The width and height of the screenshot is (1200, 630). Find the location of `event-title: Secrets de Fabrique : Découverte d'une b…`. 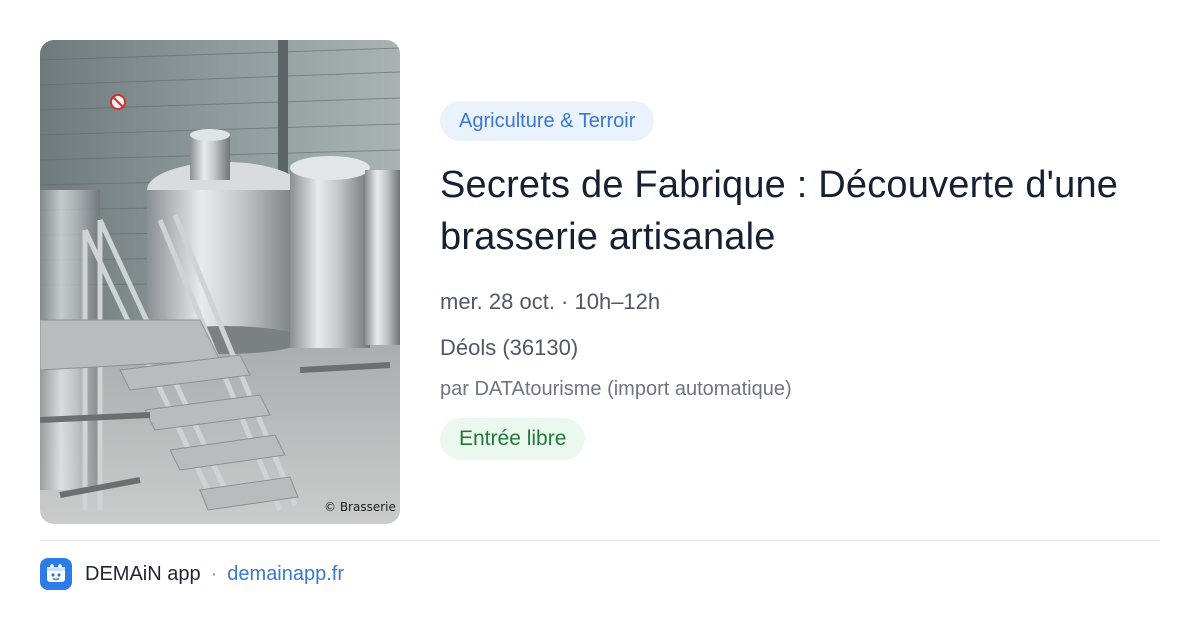

event-title: Secrets de Fabrique : Découverte d'une b… is located at coordinates (779, 211).